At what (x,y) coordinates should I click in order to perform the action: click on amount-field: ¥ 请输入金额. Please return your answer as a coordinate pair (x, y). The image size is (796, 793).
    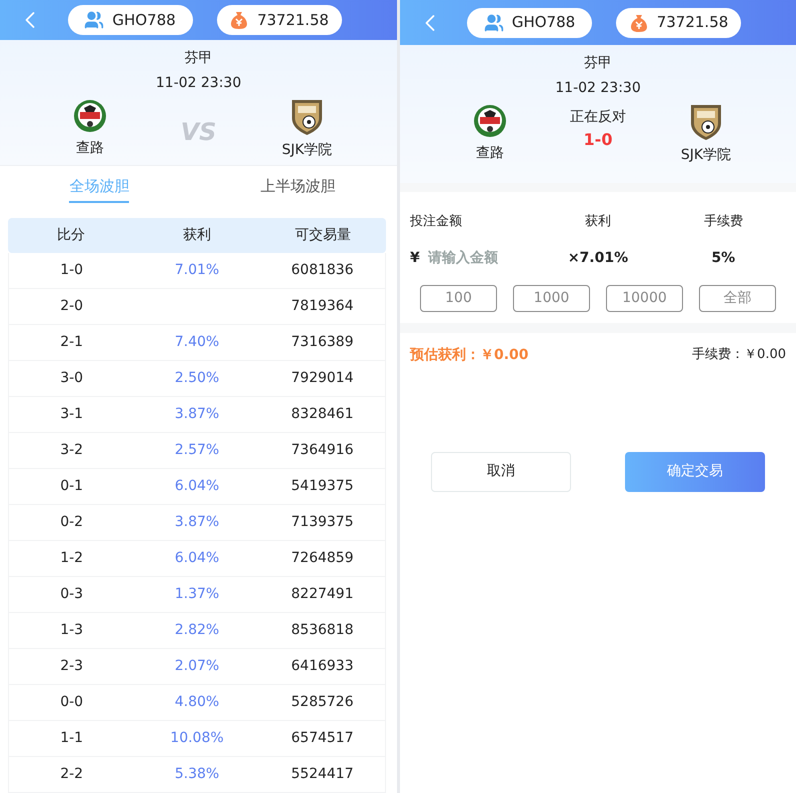
    Looking at the image, I should click on (473, 258).